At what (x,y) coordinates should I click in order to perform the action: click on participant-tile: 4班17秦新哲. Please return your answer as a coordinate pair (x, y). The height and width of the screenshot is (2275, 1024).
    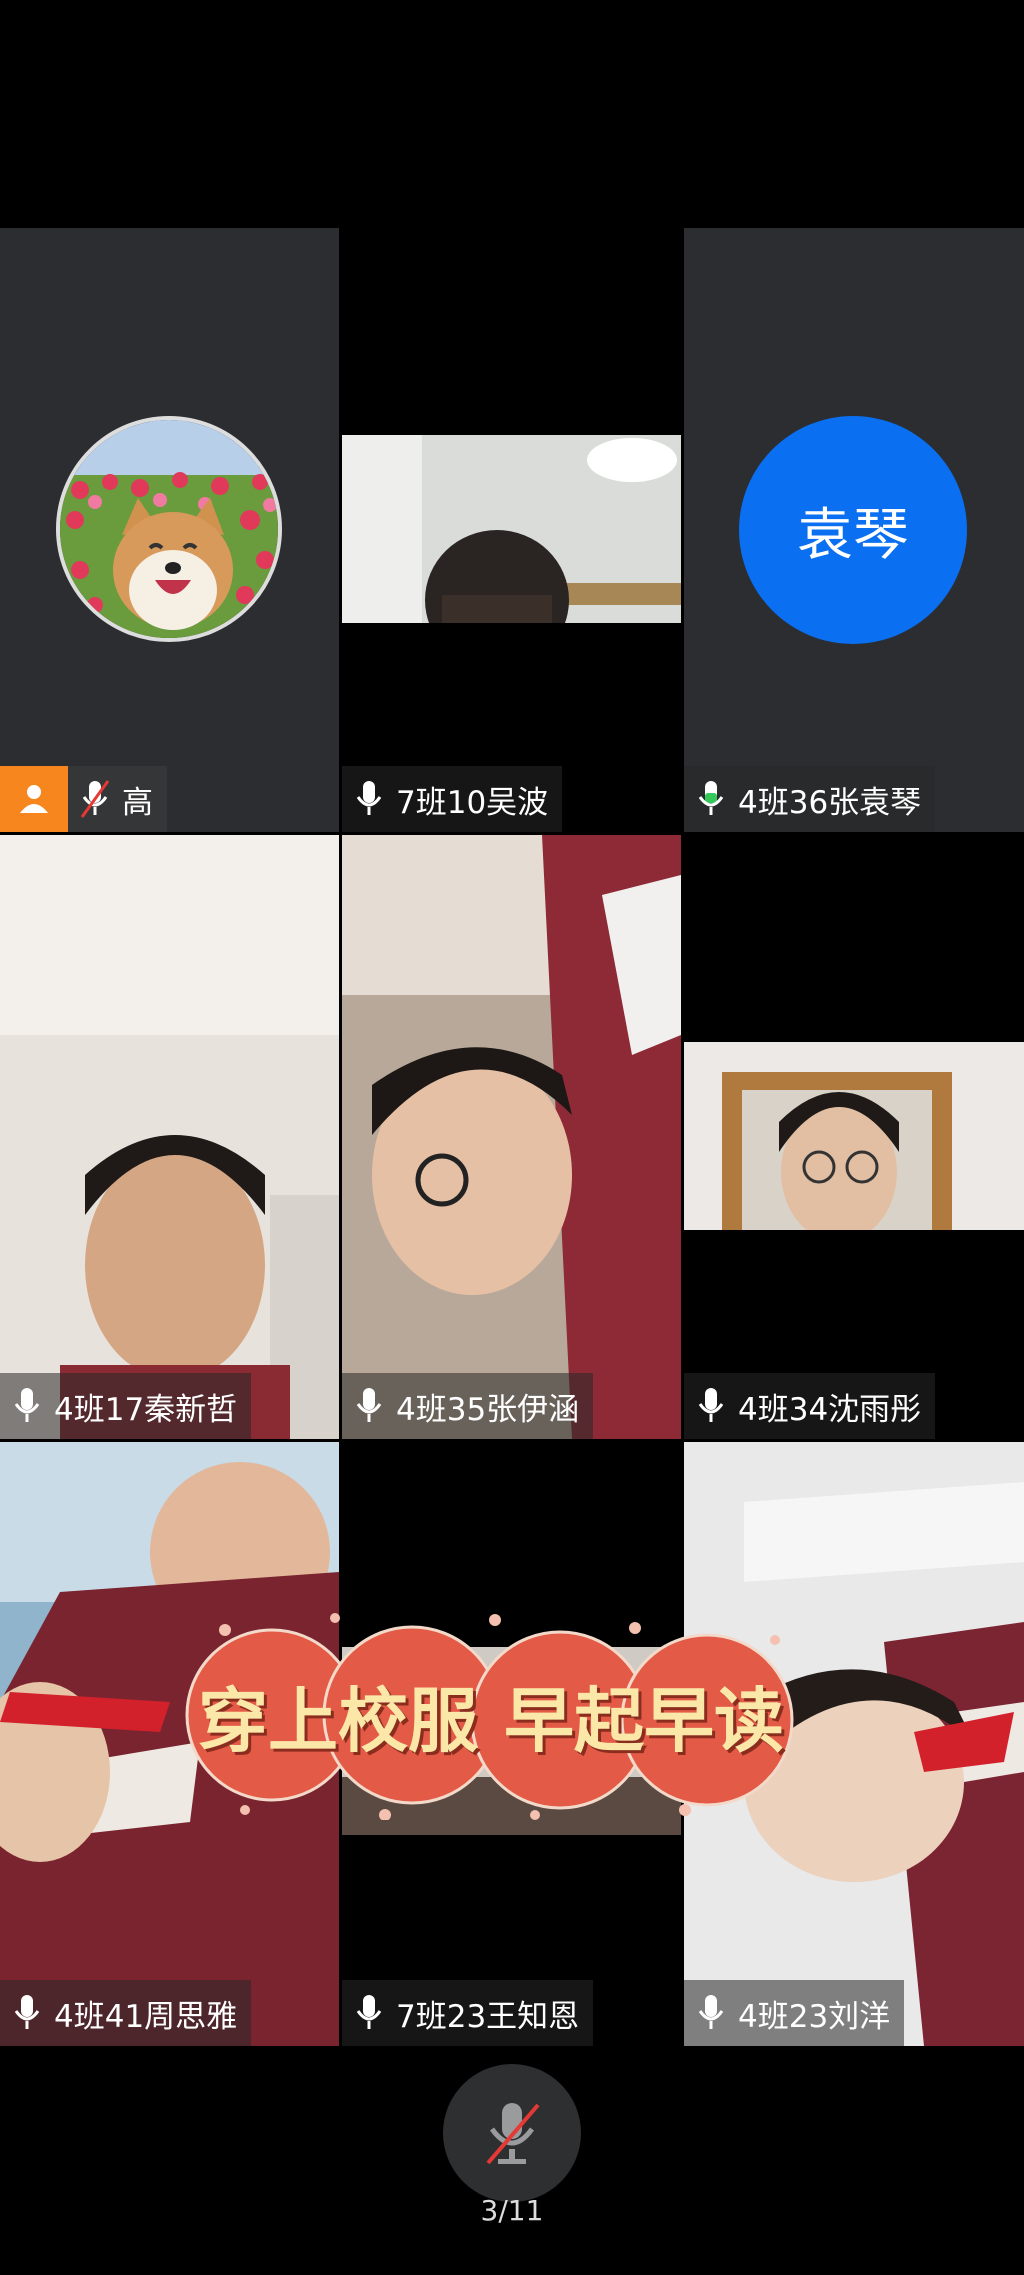
    Looking at the image, I should click on (169, 1137).